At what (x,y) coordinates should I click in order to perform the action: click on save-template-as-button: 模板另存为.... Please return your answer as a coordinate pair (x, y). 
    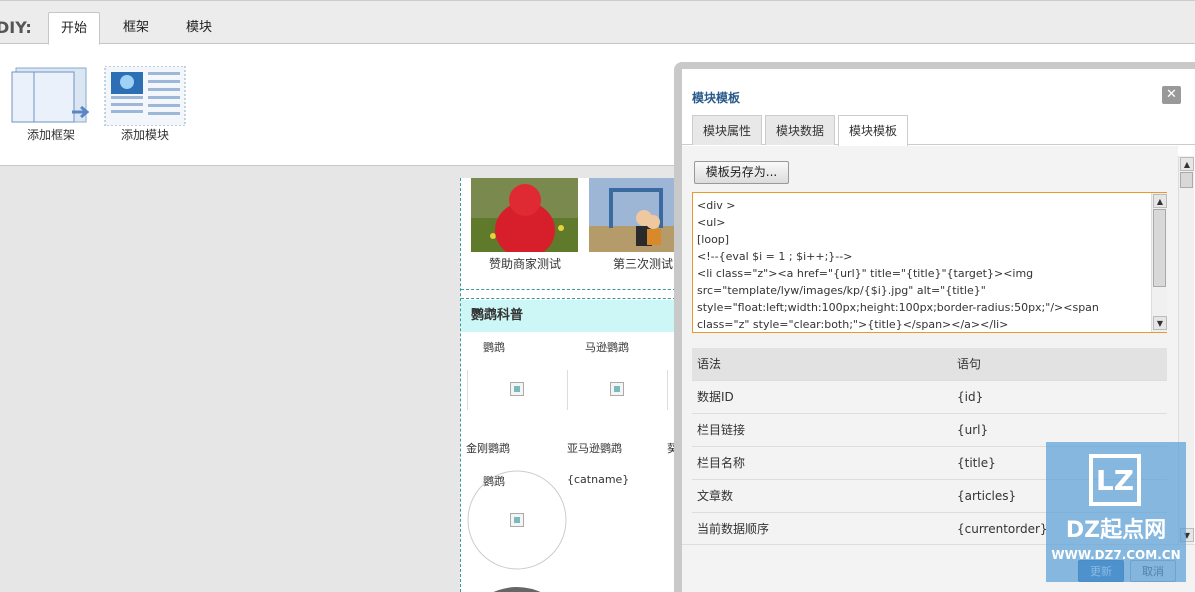
    Looking at the image, I should click on (741, 172).